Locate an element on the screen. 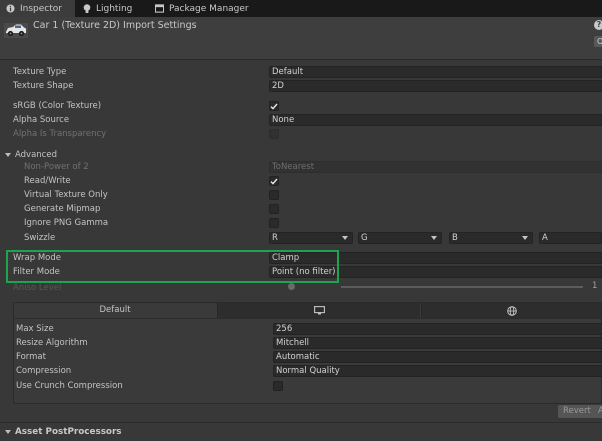 This screenshot has width=602, height=441. inspector-title: Car 1 (Texture 2D) Import Settings is located at coordinates (115, 25).